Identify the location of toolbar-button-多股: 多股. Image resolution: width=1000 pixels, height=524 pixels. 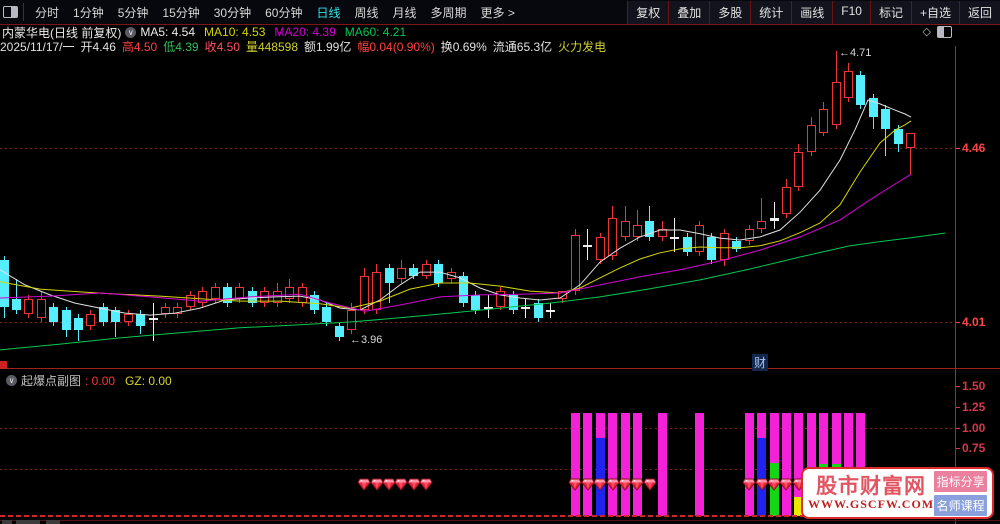
(730, 12).